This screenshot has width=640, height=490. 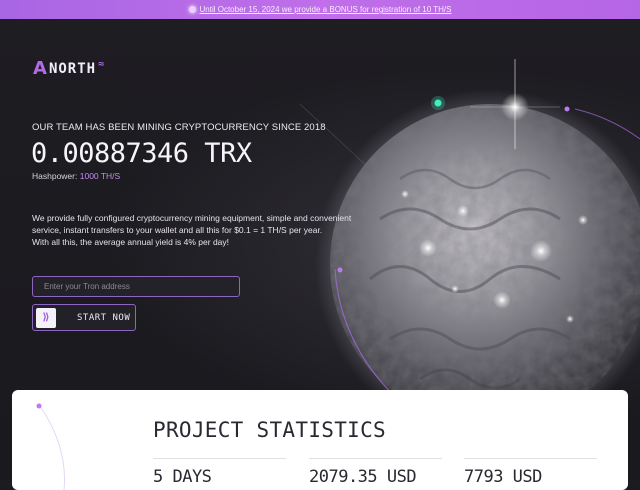 What do you see at coordinates (269, 430) in the screenshot?
I see `stats-title: PROJECT STATISTICS` at bounding box center [269, 430].